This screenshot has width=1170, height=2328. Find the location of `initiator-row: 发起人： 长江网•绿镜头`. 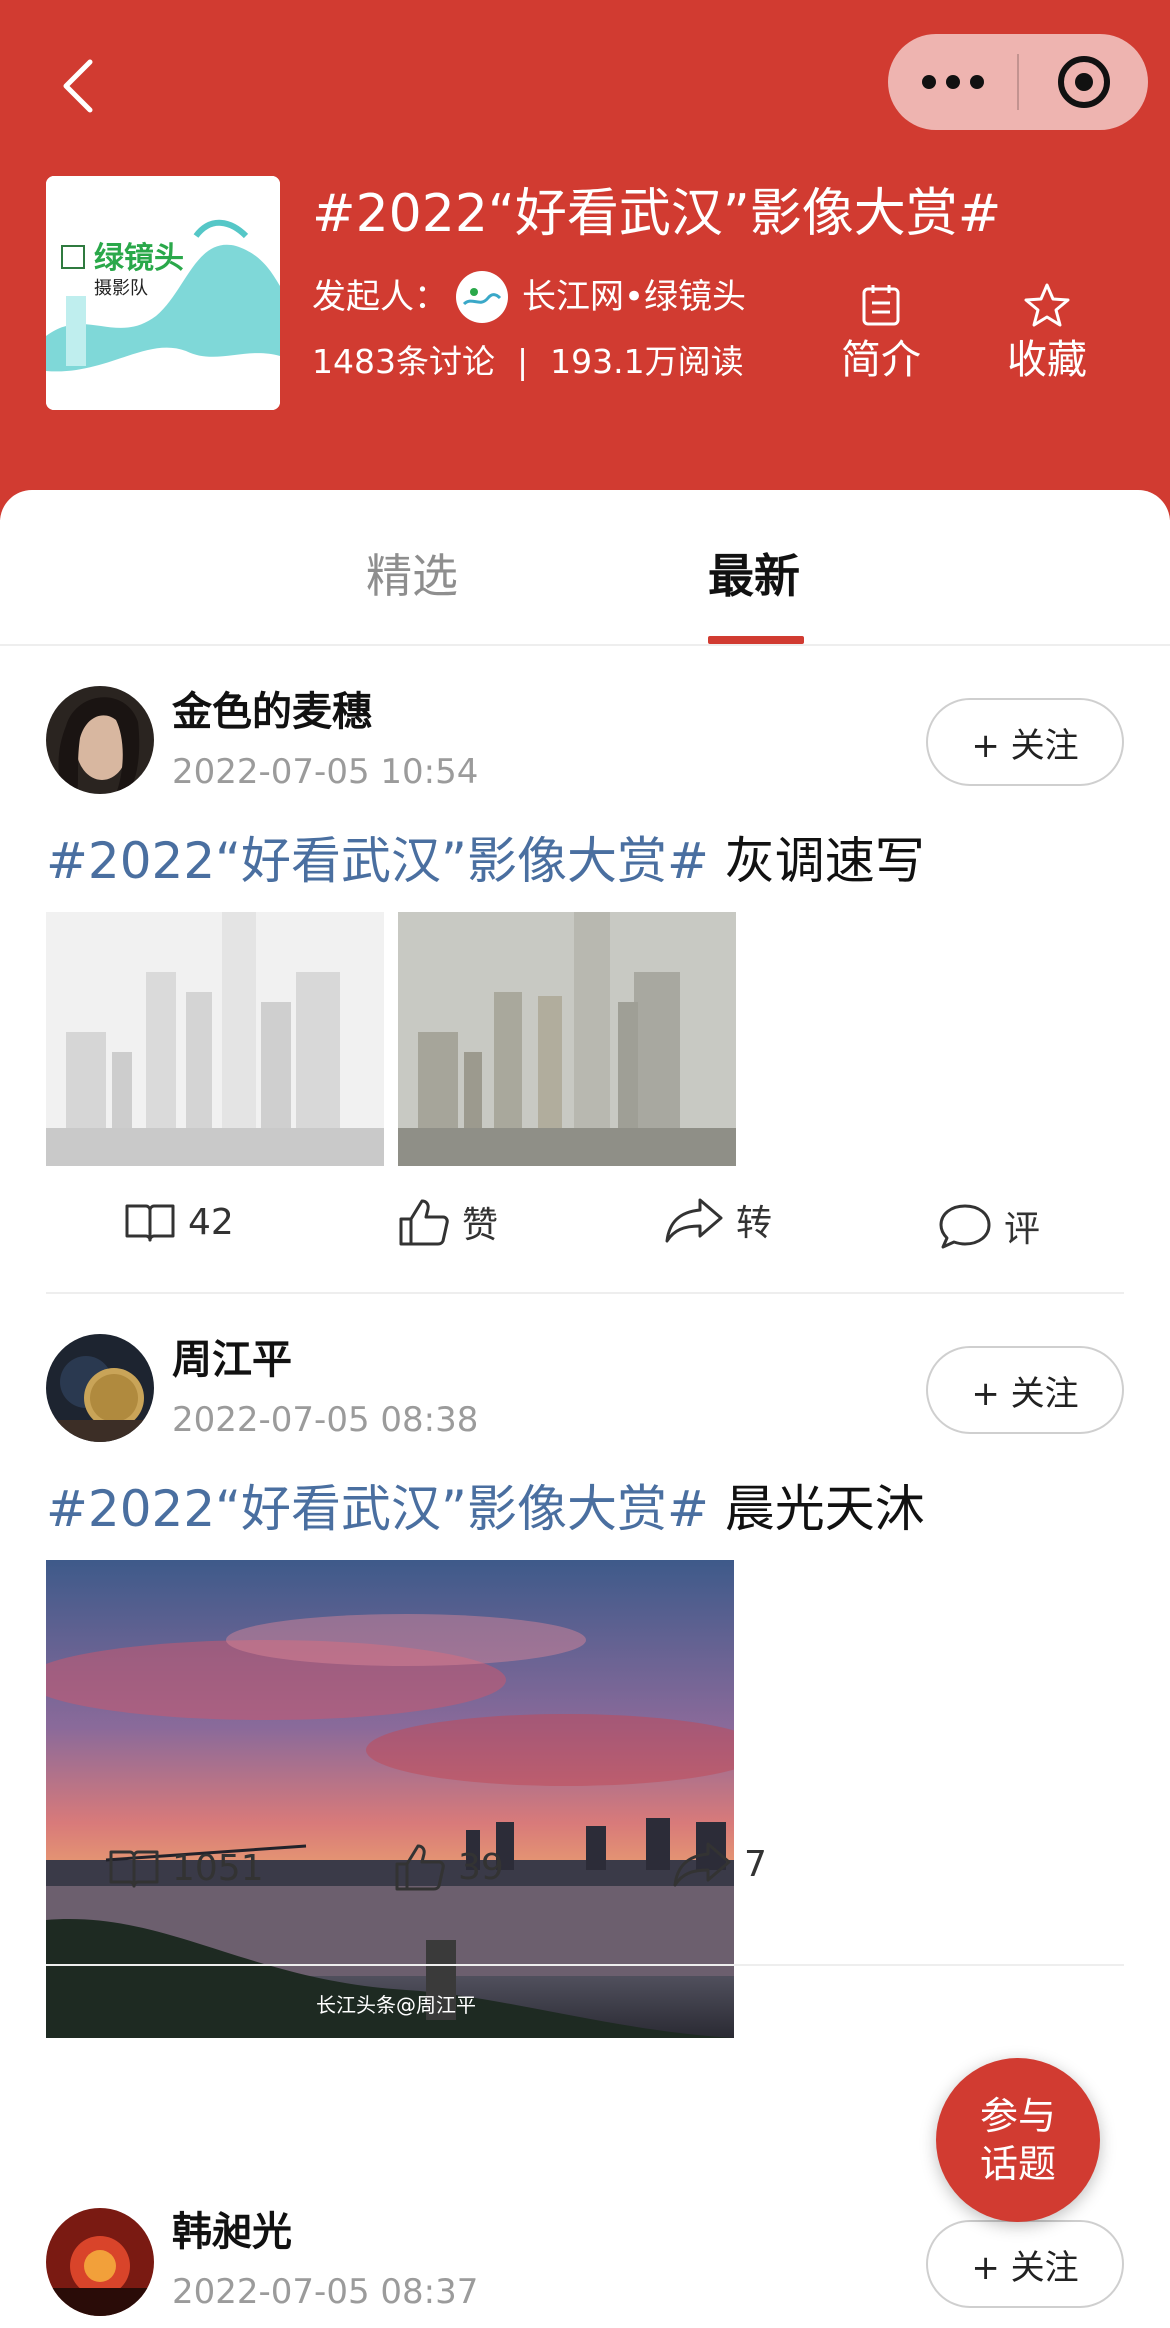

initiator-row: 发起人： 长江网•绿镜头 is located at coordinates (529, 297).